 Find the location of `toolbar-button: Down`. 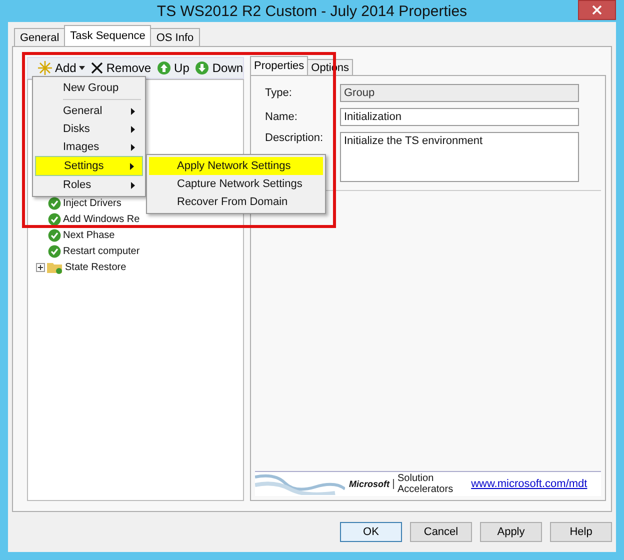

toolbar-button: Down is located at coordinates (219, 68).